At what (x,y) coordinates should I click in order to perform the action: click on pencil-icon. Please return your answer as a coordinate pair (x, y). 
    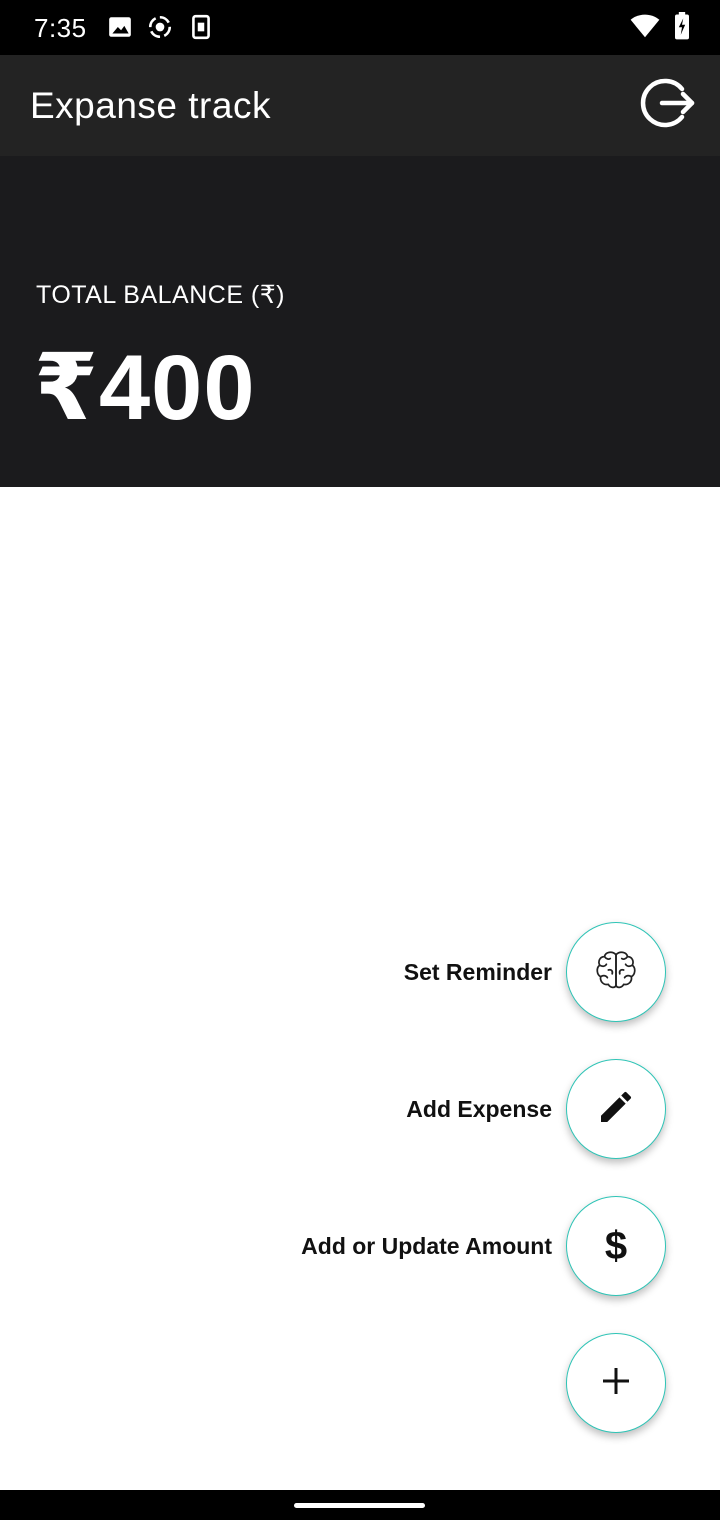
    Looking at the image, I should click on (616, 1109).